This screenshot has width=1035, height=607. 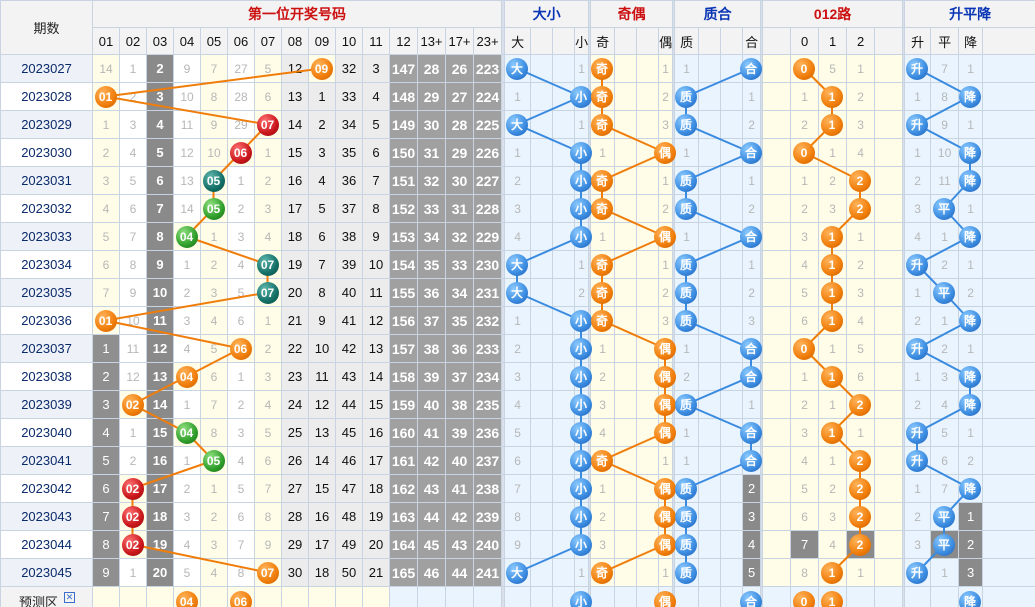 I want to click on prime-miss-cell: 1, so click(x=687, y=432).